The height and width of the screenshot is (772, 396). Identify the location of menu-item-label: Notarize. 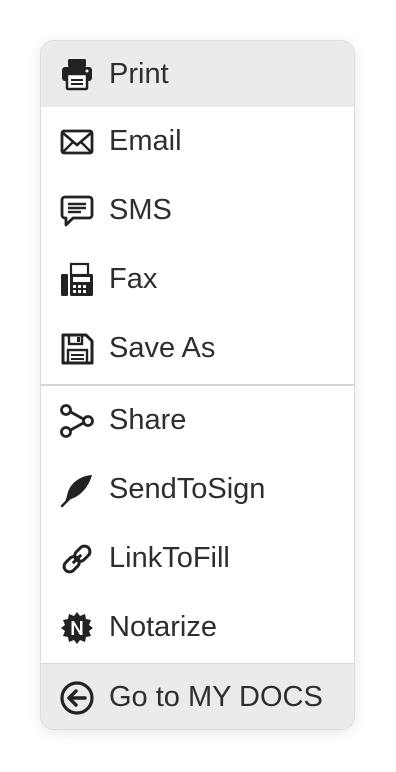
(163, 627).